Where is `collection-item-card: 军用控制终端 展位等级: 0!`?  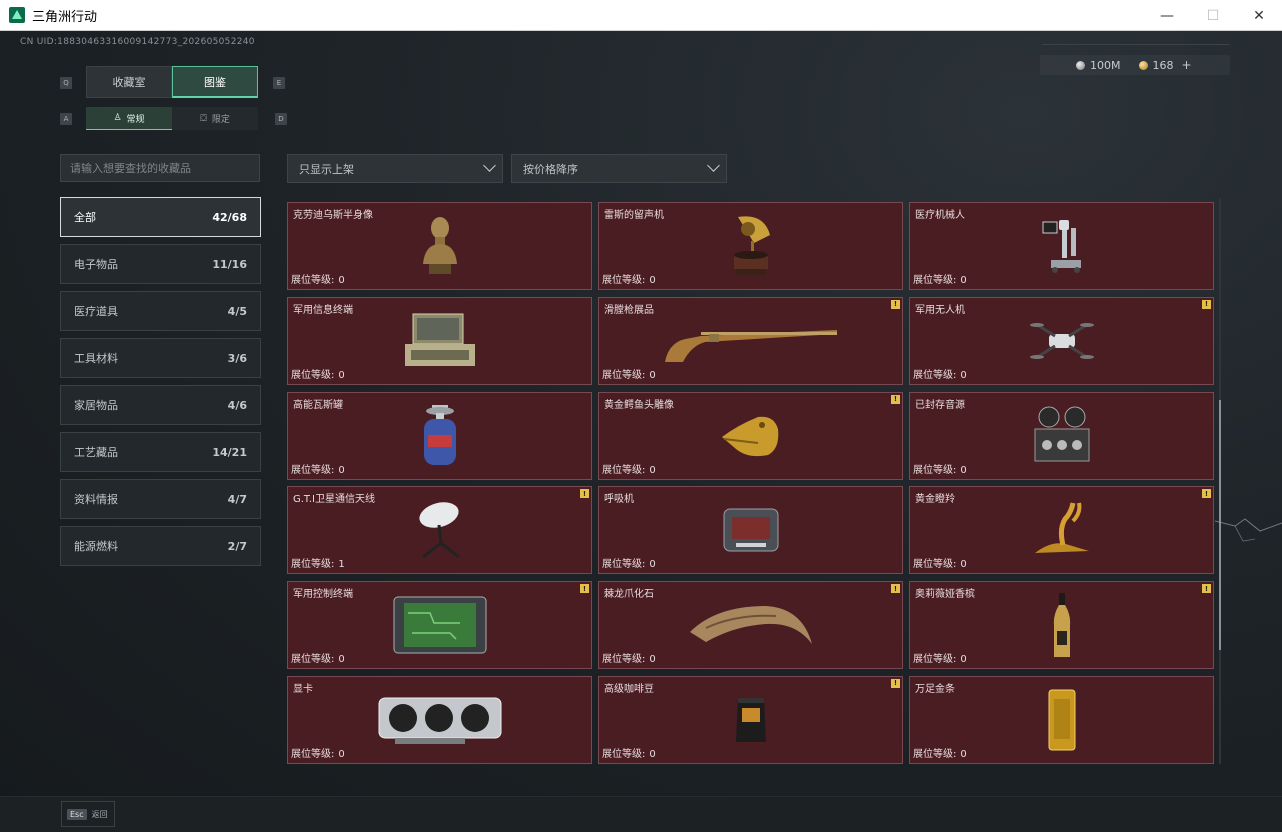
collection-item-card: 军用控制终端 展位等级: 0! is located at coordinates (439, 625).